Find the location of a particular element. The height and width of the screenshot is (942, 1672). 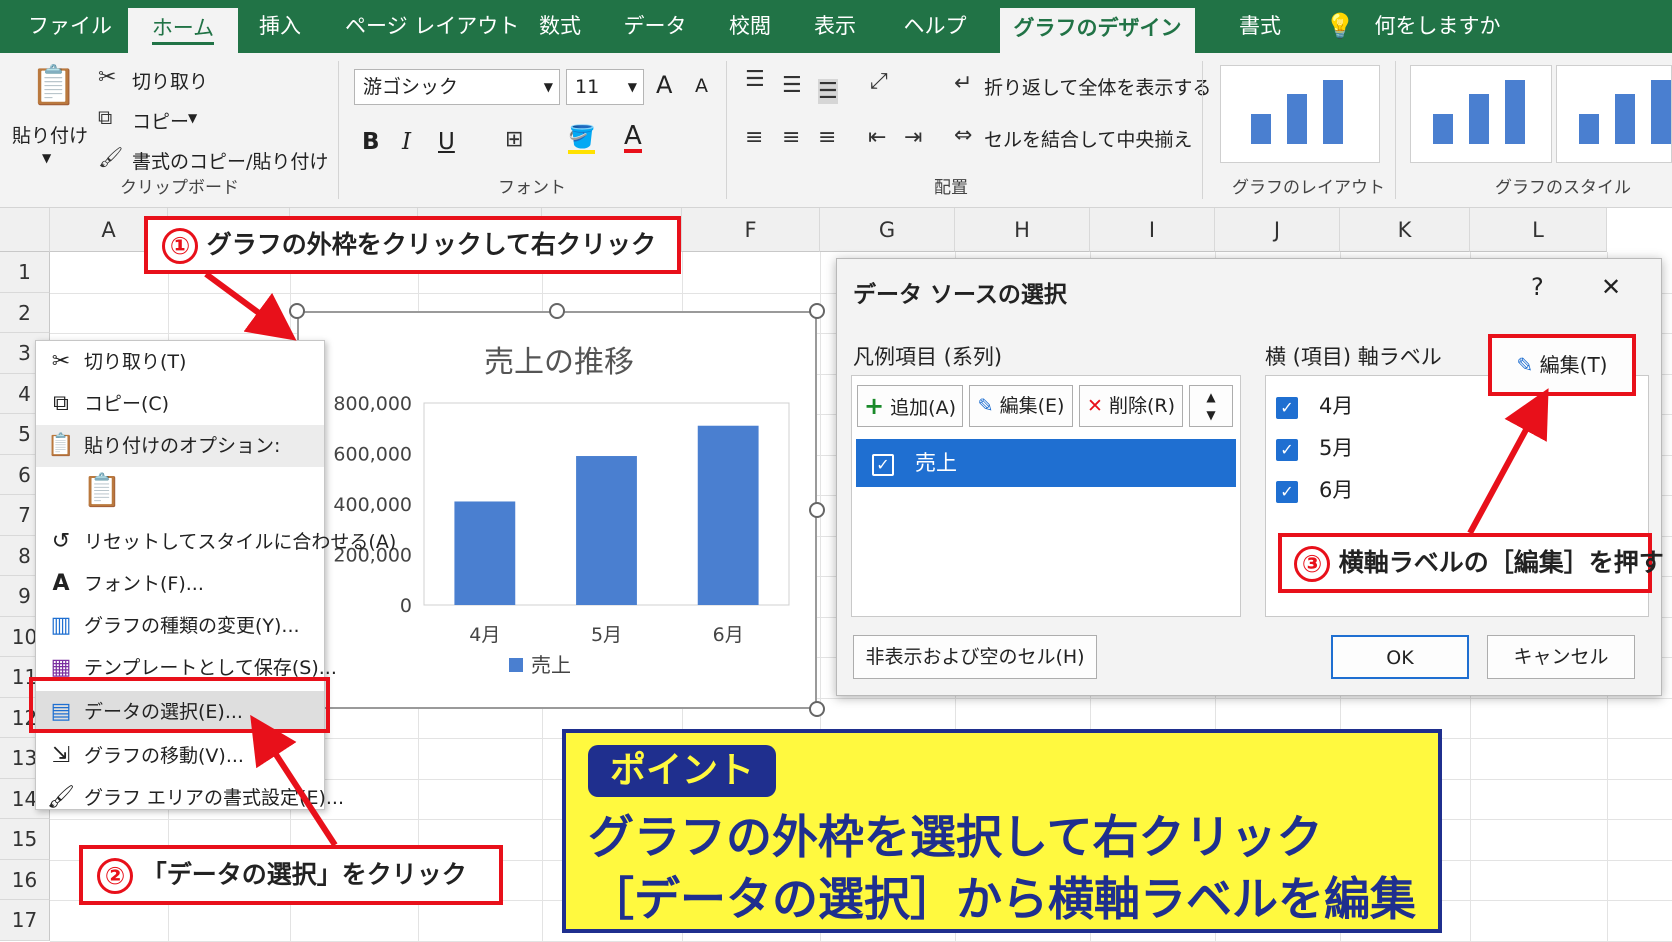

underline-button: U is located at coordinates (446, 142).